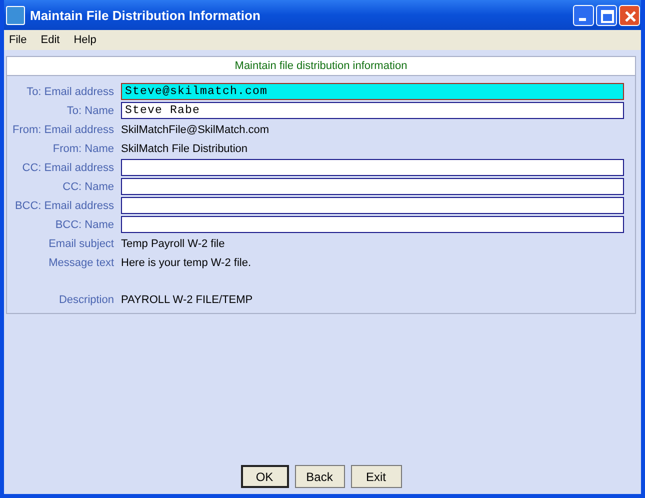  Describe the element at coordinates (81, 244) in the screenshot. I see `field-label: Email subject` at that location.